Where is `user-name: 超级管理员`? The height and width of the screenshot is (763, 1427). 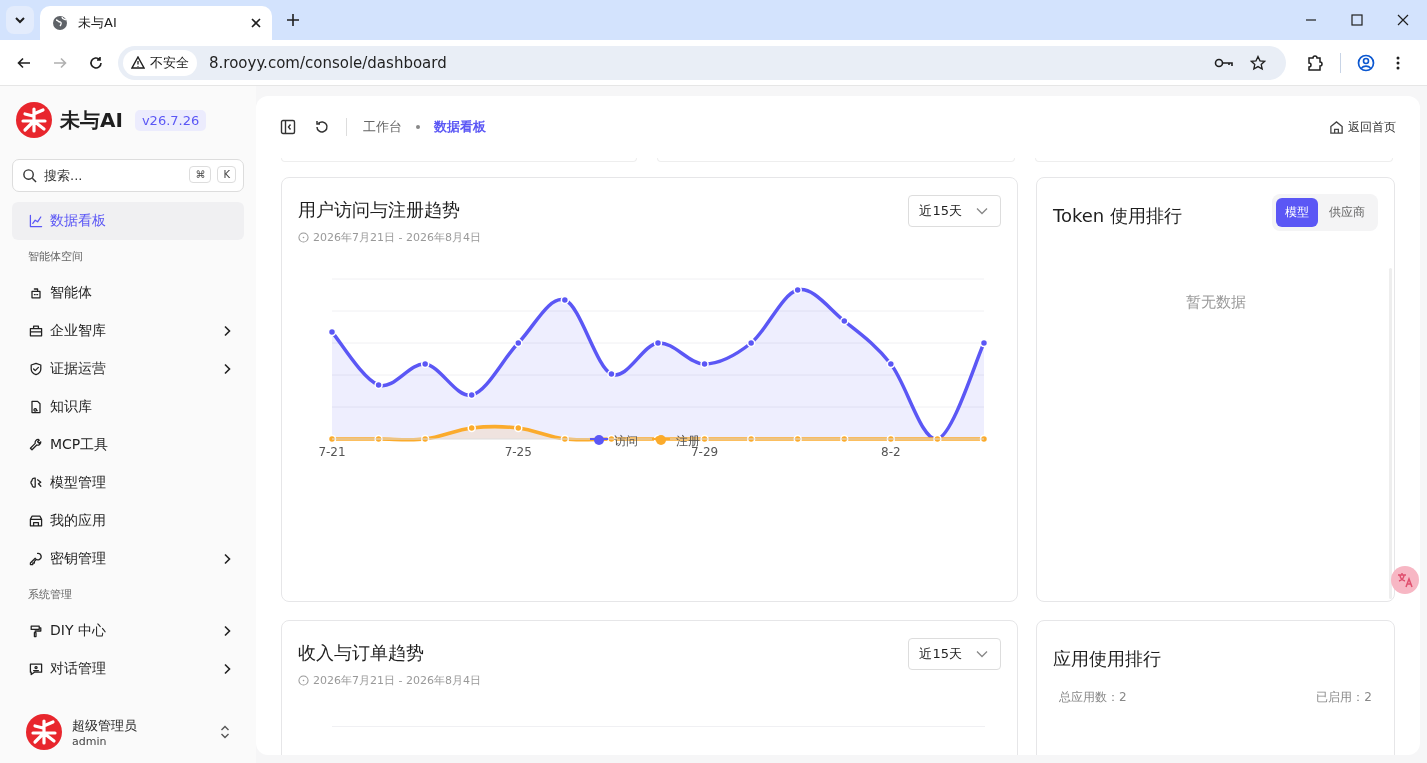 user-name: 超级管理员 is located at coordinates (105, 725).